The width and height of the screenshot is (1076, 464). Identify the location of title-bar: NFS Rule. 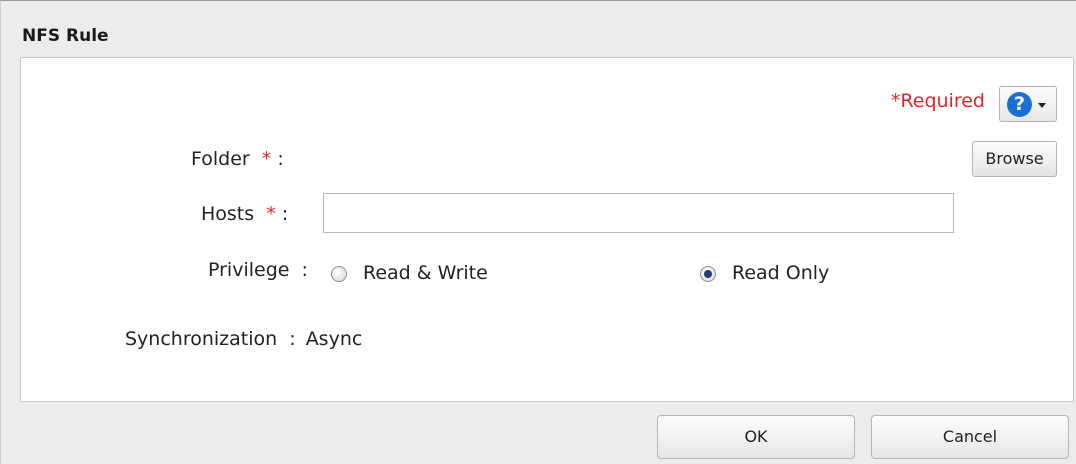
(538, 27).